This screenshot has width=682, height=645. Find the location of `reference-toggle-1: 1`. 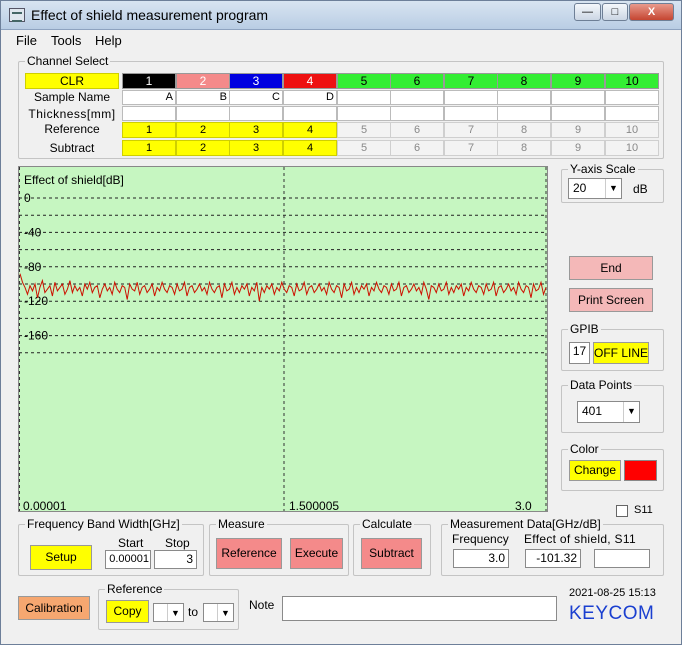

reference-toggle-1: 1 is located at coordinates (149, 130).